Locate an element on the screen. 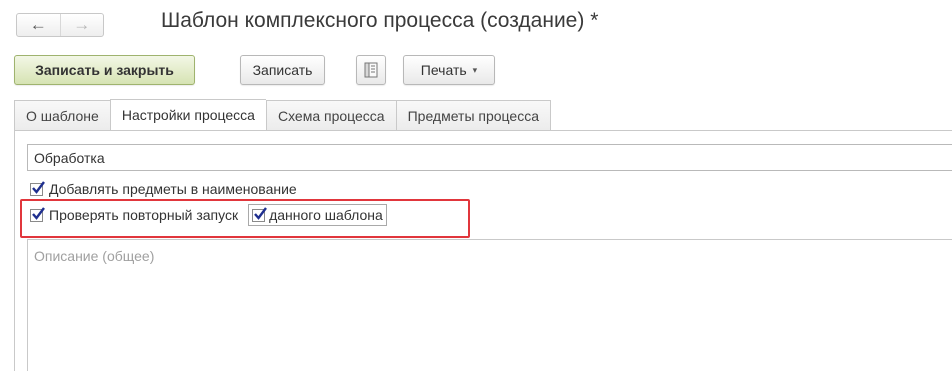 Image resolution: width=952 pixels, height=371 pixels. back-arrow-icon: ← is located at coordinates (38, 25).